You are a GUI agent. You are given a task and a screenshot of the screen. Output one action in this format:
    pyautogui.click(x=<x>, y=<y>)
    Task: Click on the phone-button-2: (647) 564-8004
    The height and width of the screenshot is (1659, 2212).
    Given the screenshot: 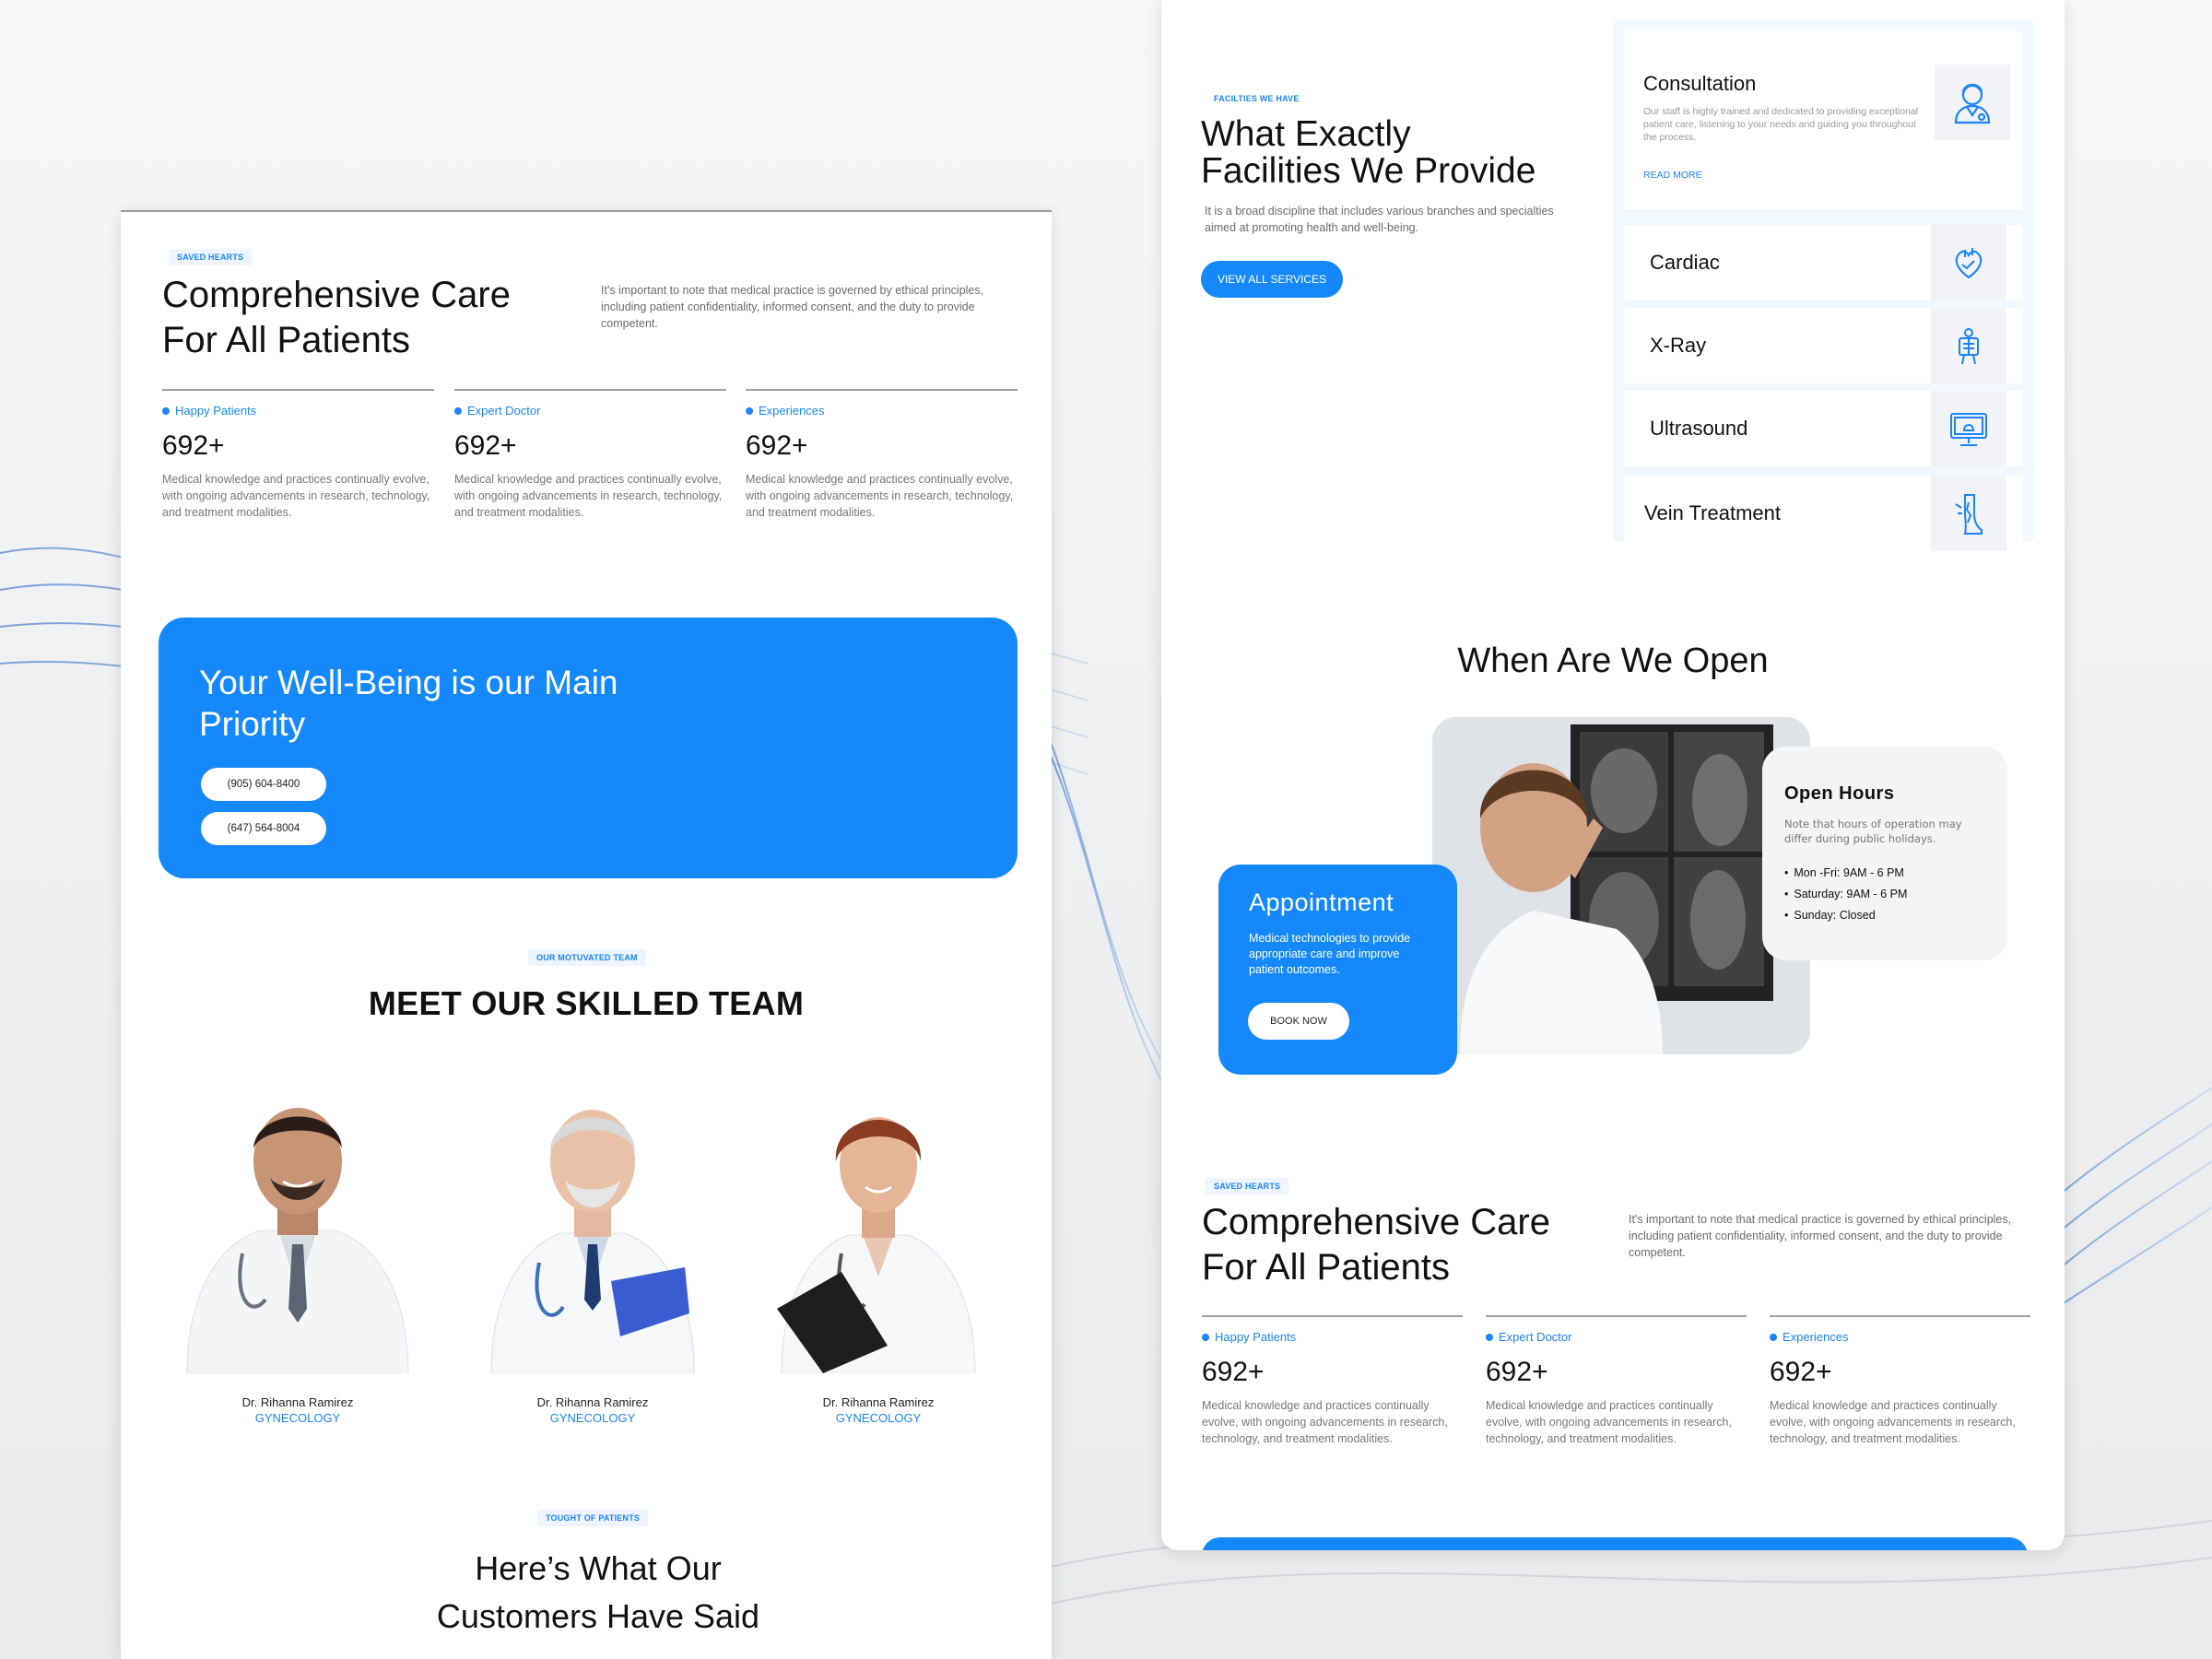 What is the action you would take?
    pyautogui.click(x=263, y=828)
    